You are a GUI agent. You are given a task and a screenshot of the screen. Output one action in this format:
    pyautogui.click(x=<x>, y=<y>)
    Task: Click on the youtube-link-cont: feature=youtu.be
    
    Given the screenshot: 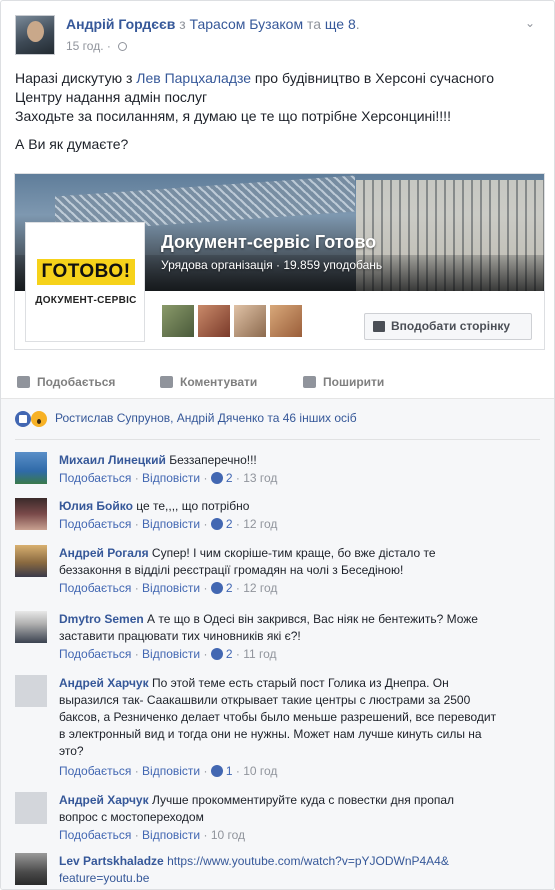 What is the action you would take?
    pyautogui.click(x=104, y=878)
    